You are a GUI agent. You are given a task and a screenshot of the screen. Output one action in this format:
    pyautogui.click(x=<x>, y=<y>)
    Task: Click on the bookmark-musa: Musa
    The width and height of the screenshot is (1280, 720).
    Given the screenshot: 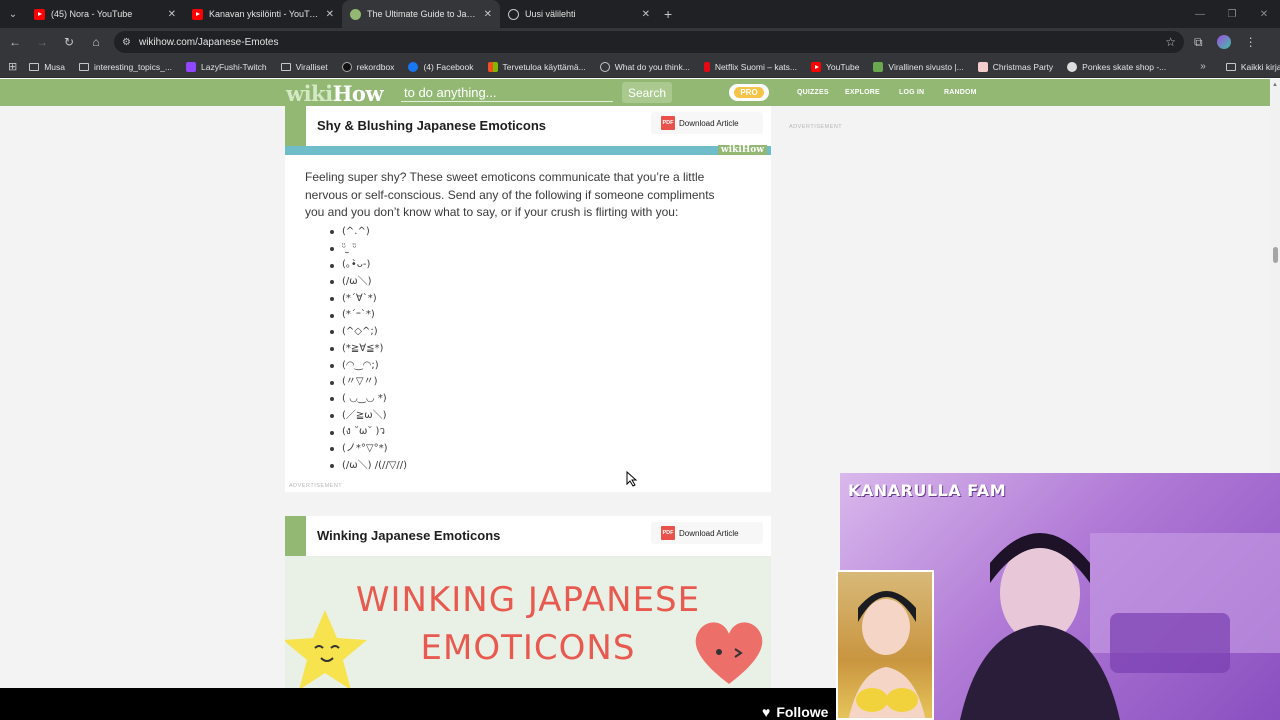 What is the action you would take?
    pyautogui.click(x=47, y=67)
    